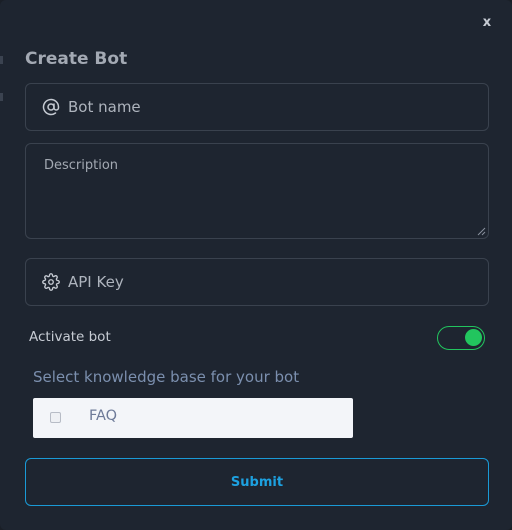 The width and height of the screenshot is (512, 530). Describe the element at coordinates (473, 337) in the screenshot. I see `toggle-knob` at that location.